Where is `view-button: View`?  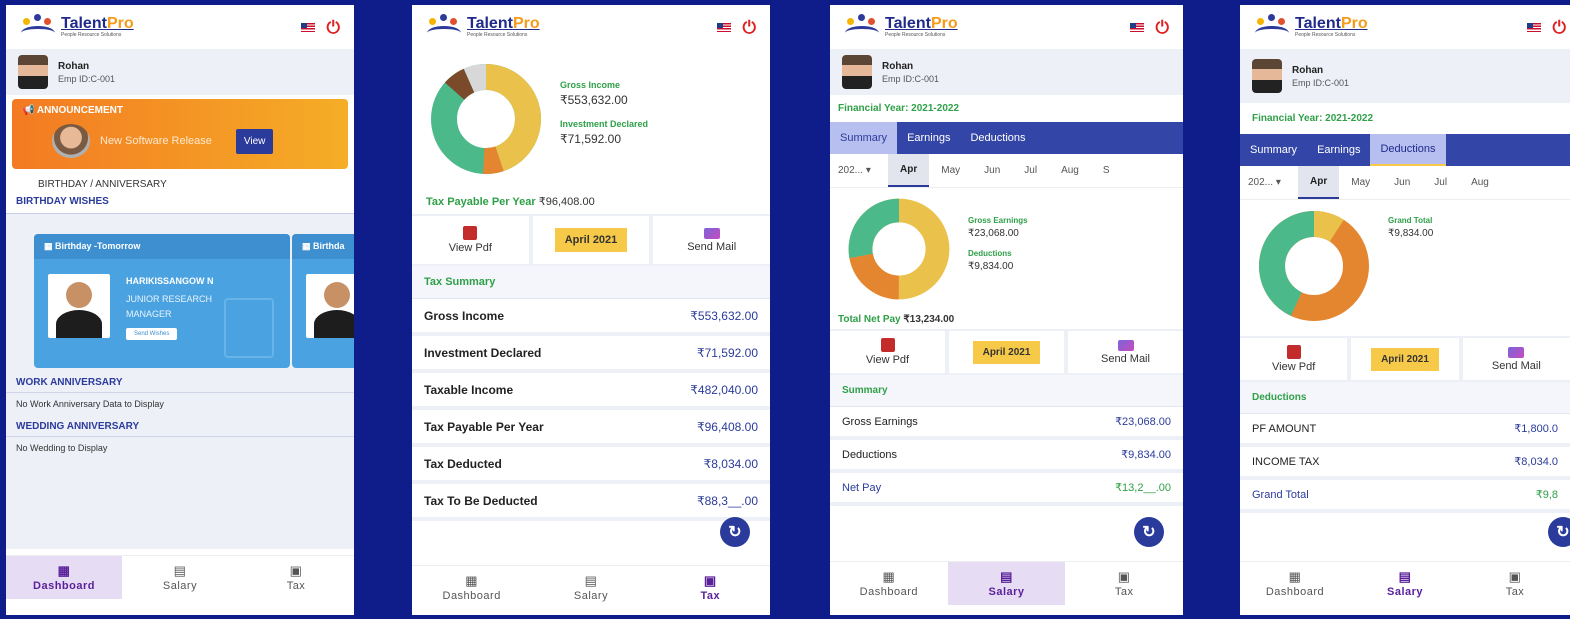
view-button: View is located at coordinates (254, 141).